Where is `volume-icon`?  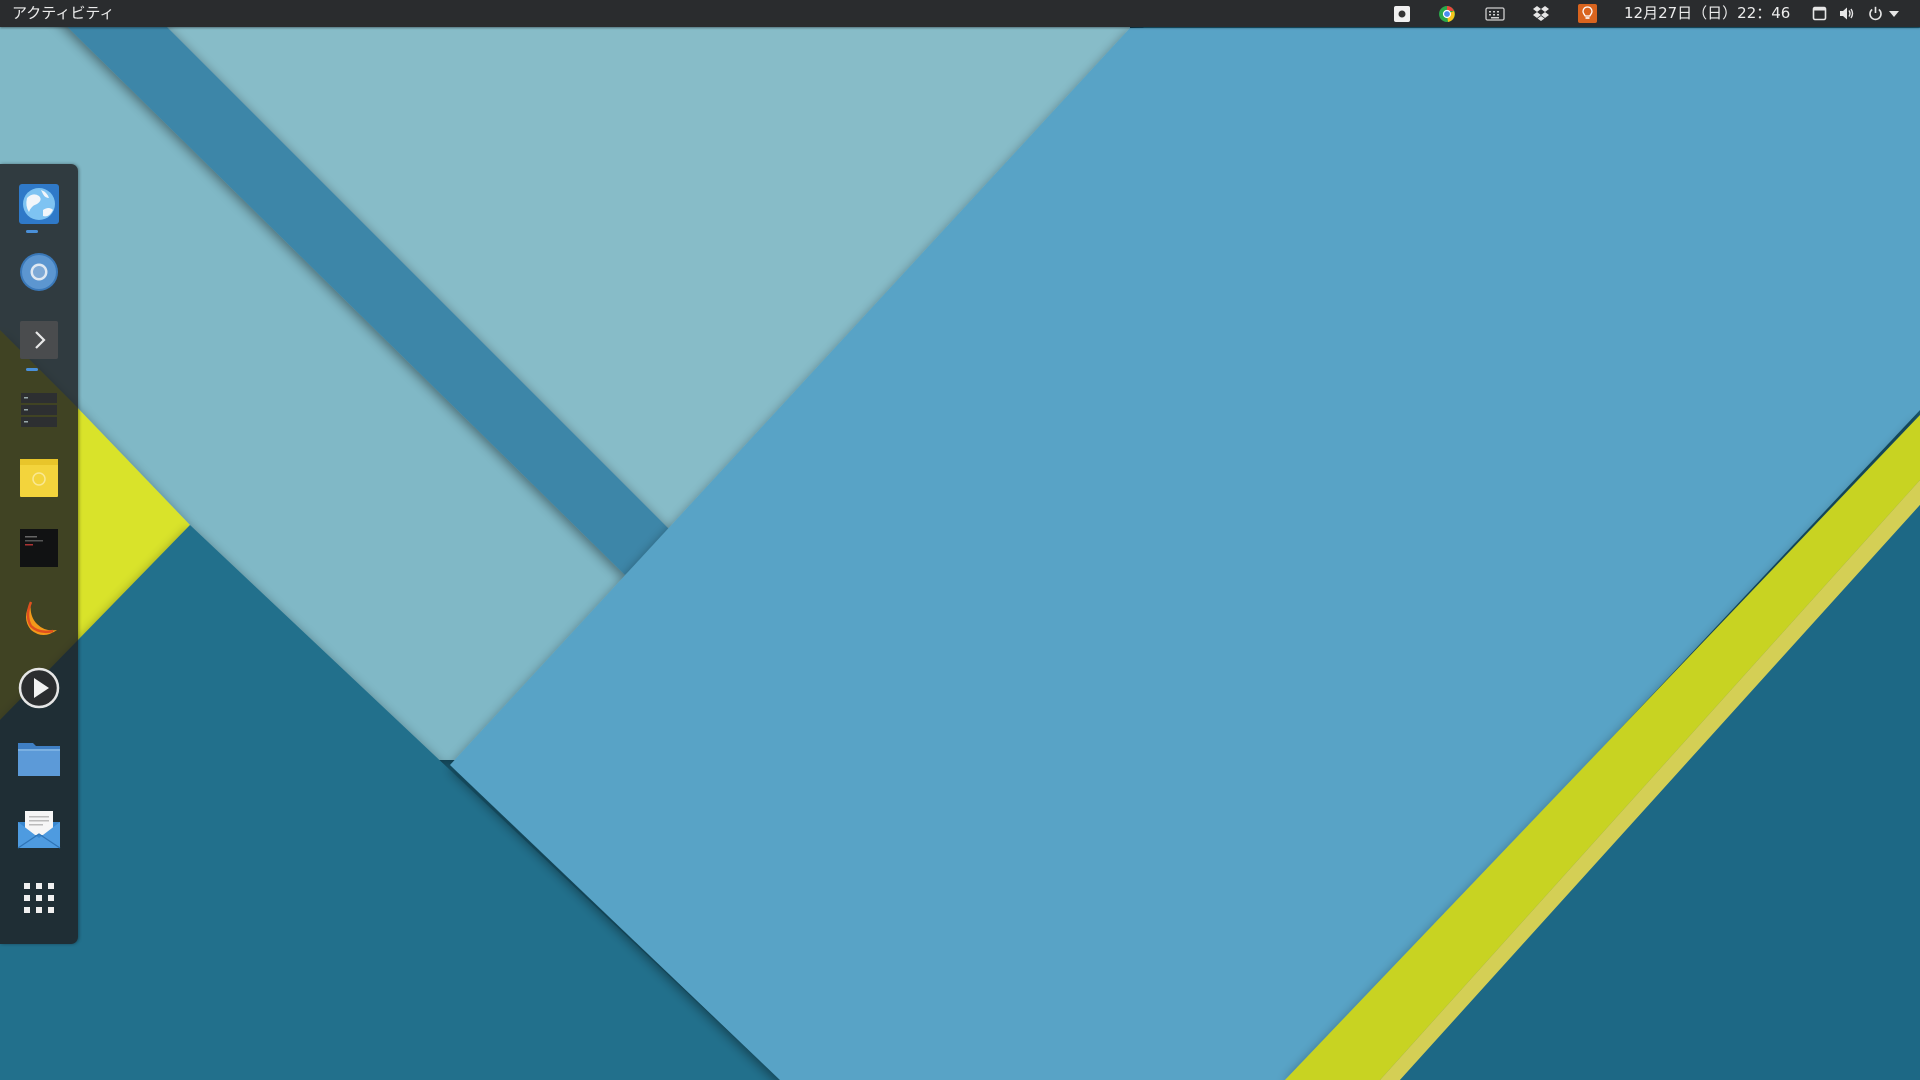 volume-icon is located at coordinates (1846, 13).